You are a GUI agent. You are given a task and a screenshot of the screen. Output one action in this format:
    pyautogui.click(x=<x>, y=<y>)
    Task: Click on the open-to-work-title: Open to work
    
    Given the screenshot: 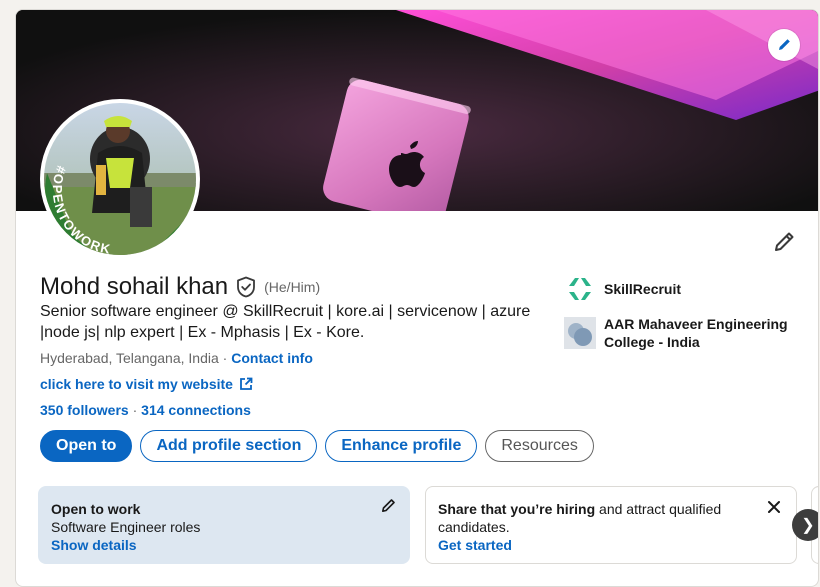 What is the action you would take?
    pyautogui.click(x=96, y=509)
    